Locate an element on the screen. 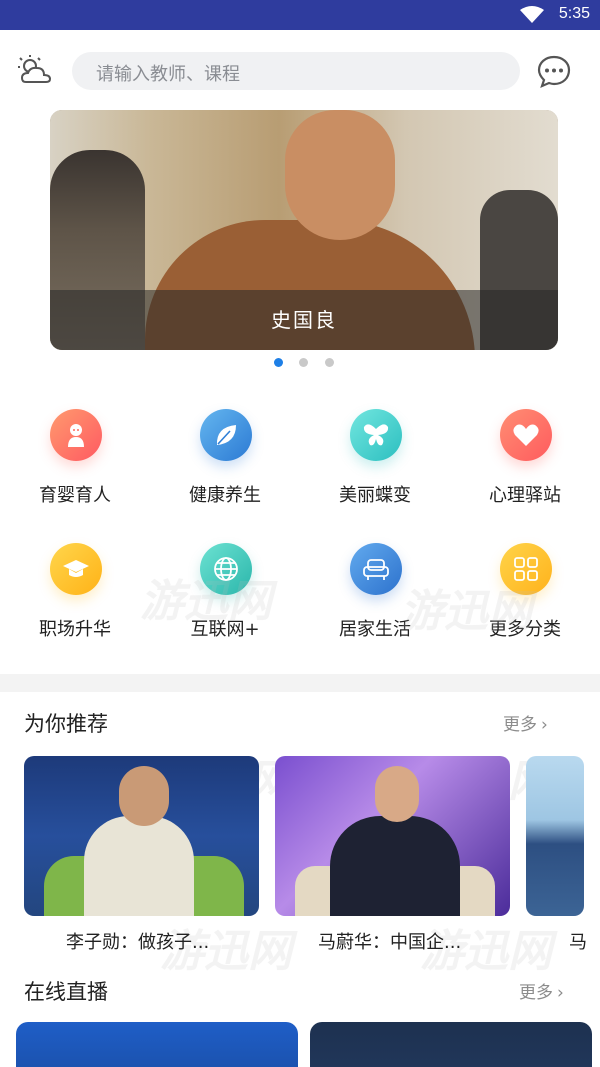 Image resolution: width=600 pixels, height=1067 pixels. category-label: 健康养生 is located at coordinates (225, 495).